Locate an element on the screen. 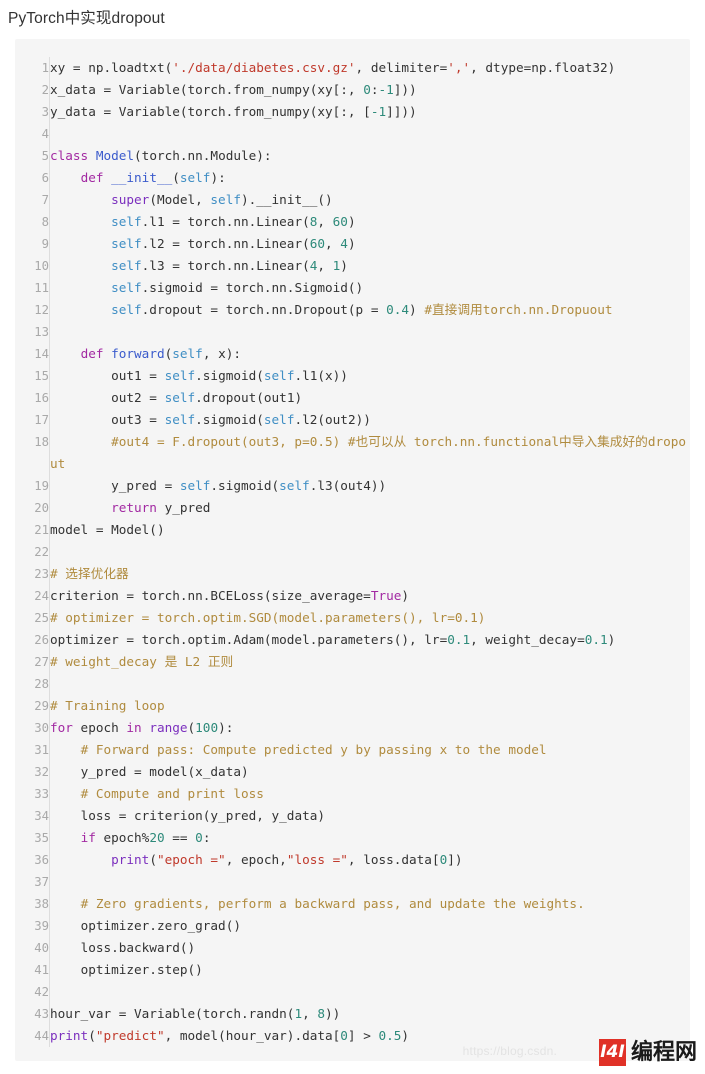 Image resolution: width=705 pixels, height=1074 pixels. code-token: Model is located at coordinates (115, 155).